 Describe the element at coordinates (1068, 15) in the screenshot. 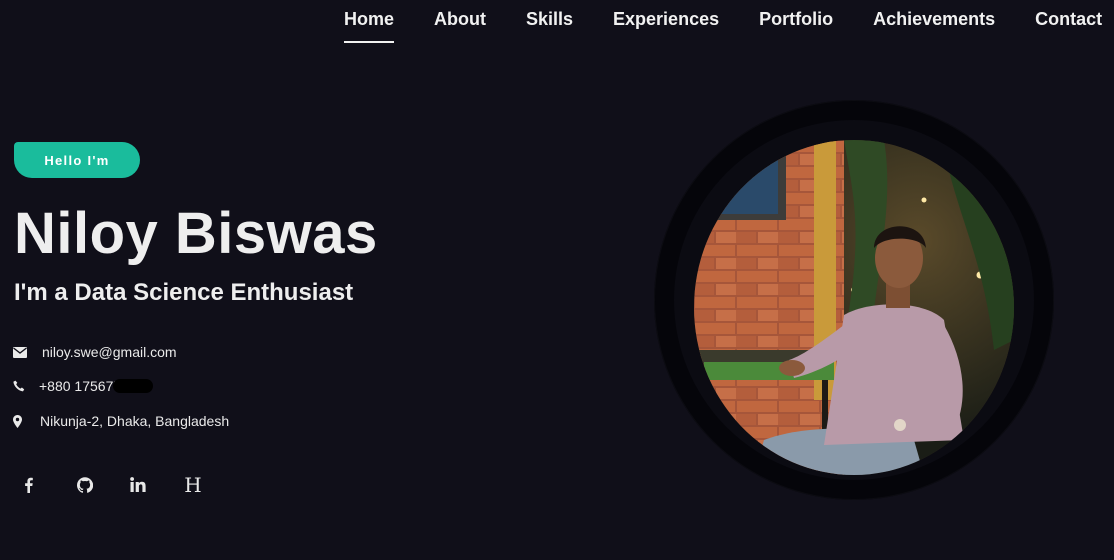

I see `nav-contact: Contact` at that location.